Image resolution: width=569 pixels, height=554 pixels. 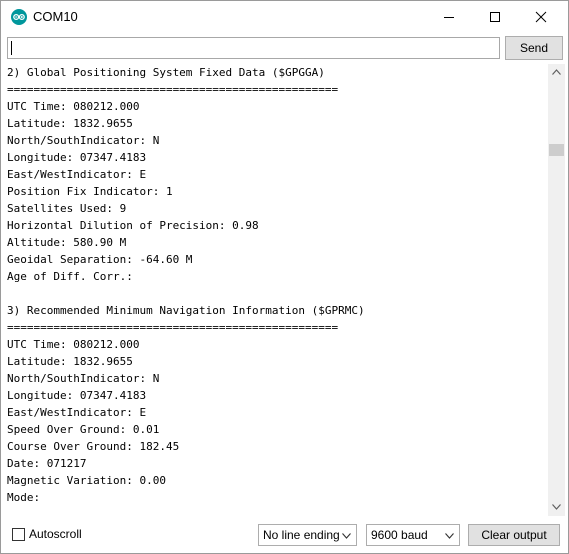 What do you see at coordinates (19, 17) in the screenshot?
I see `arduino-logo-icon` at bounding box center [19, 17].